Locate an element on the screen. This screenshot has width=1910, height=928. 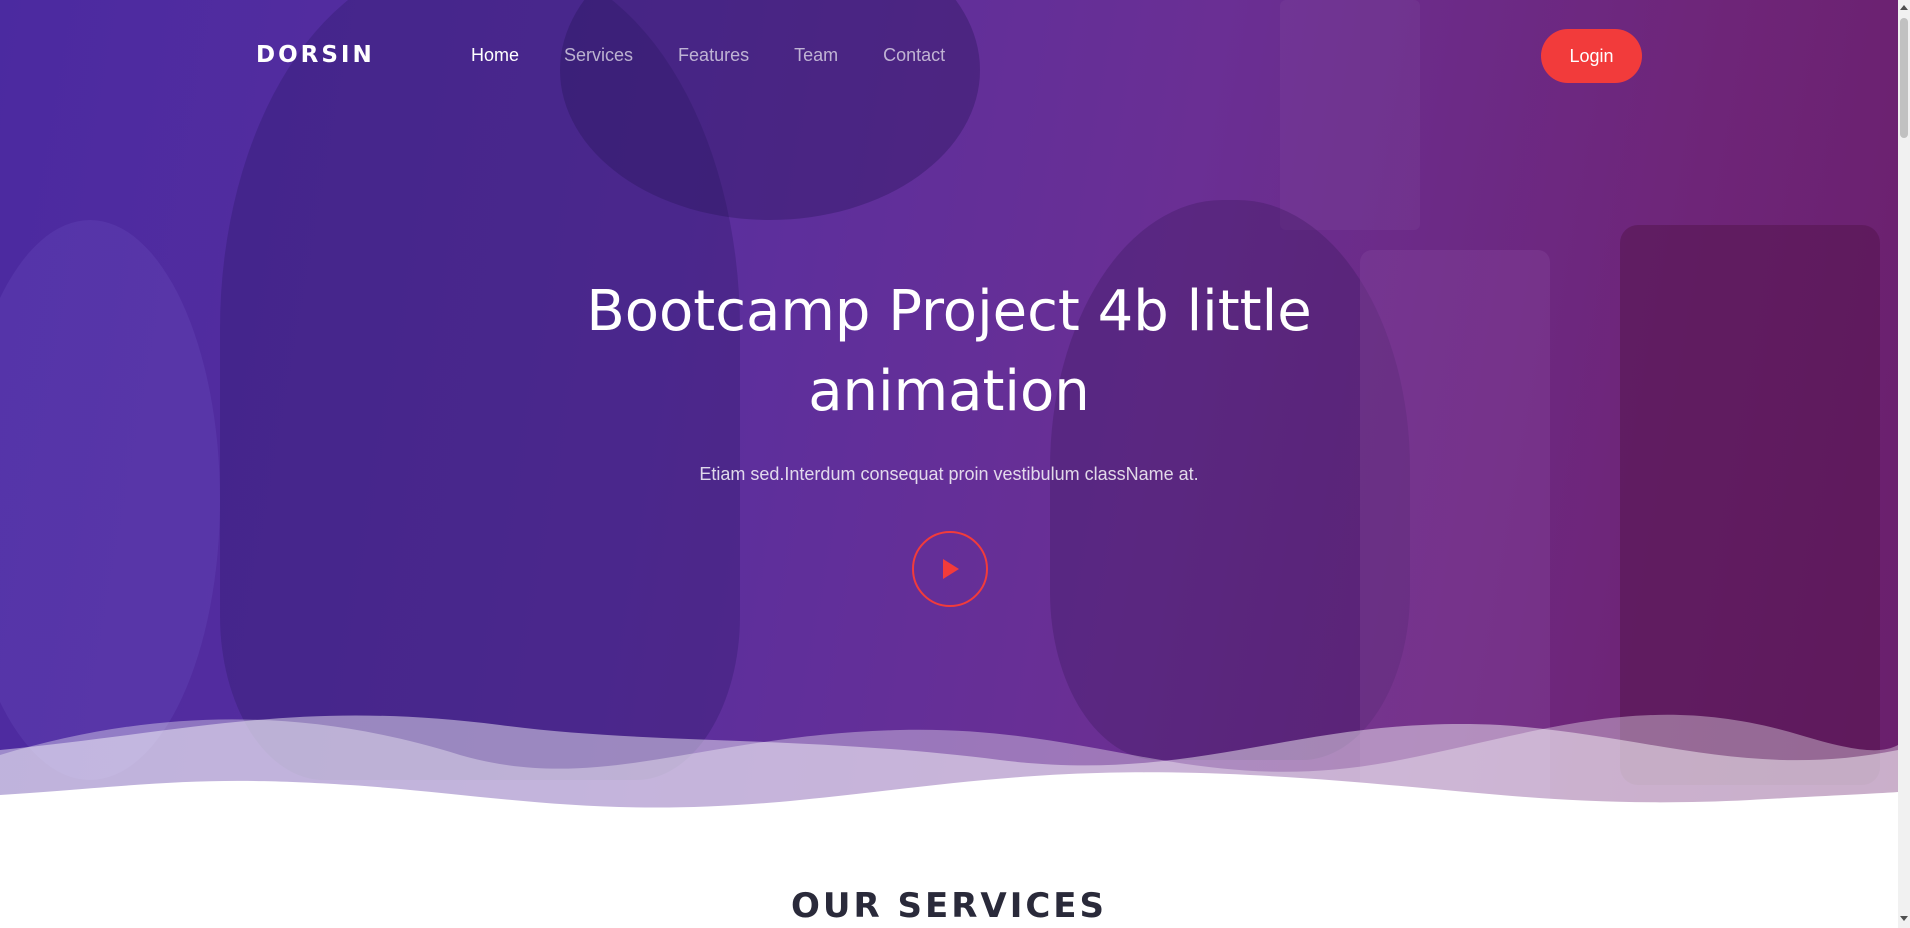
page-scrollbar is located at coordinates (1904, 464).